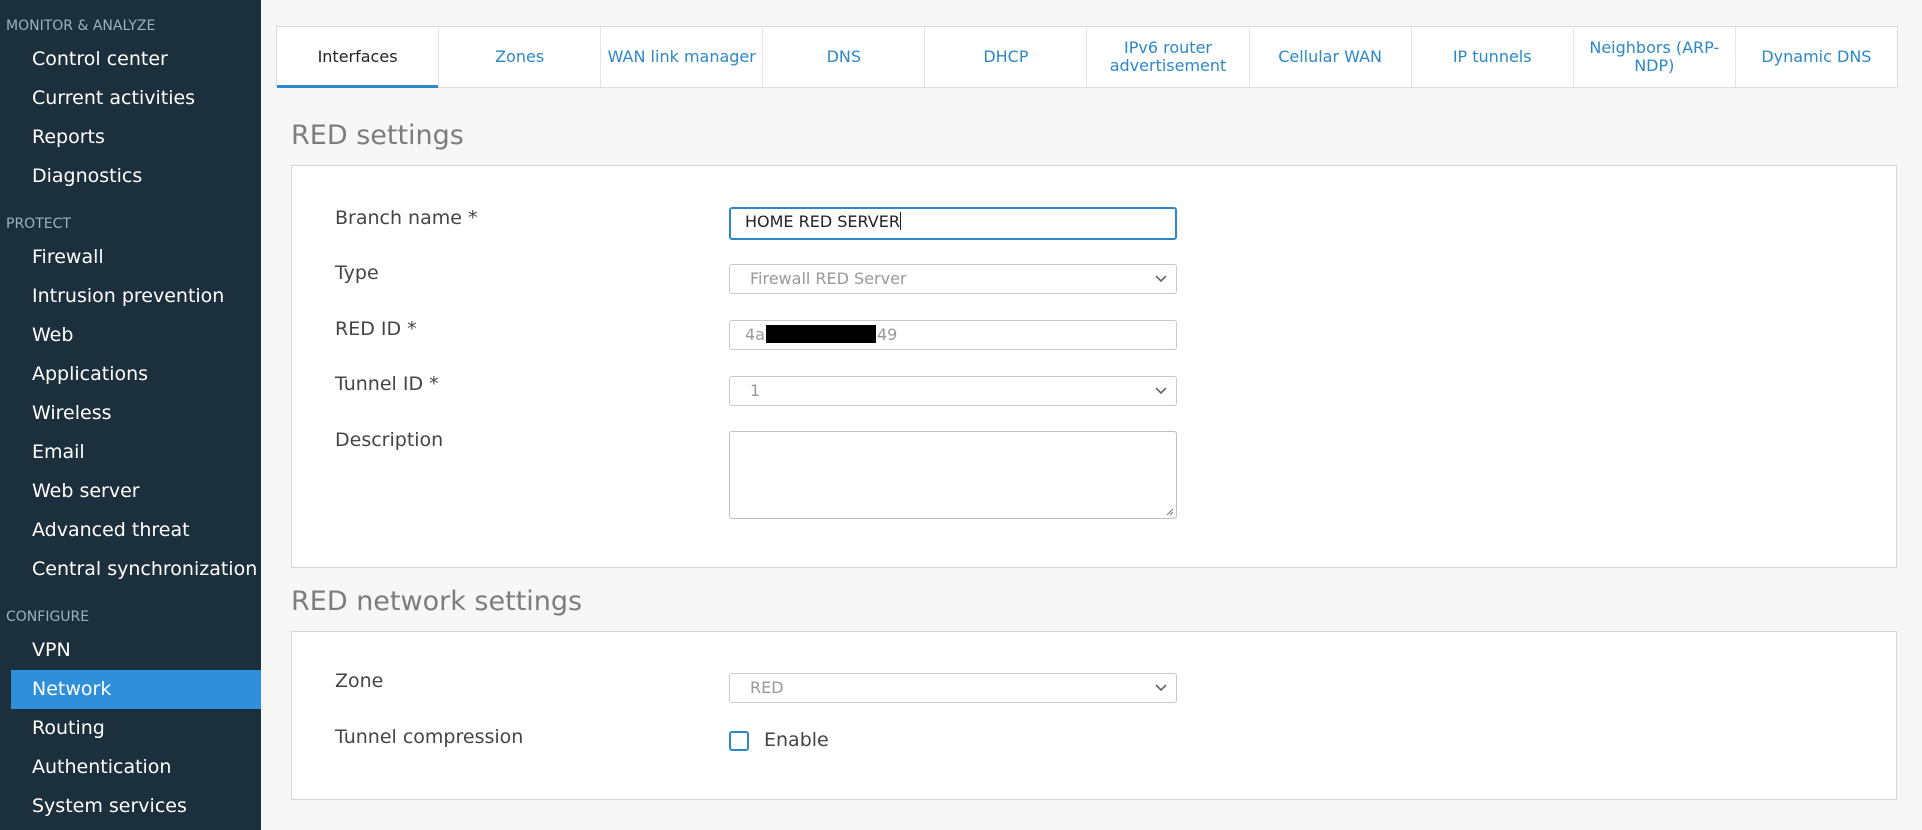  I want to click on sidebar-item-central-synchronization: Central synchronization, so click(136, 569).